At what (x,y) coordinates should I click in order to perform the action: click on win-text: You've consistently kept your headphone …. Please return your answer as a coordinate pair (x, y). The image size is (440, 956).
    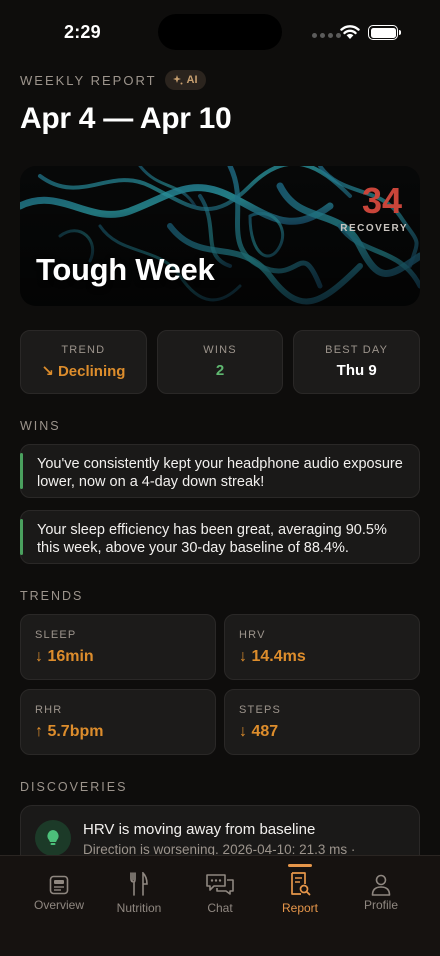
    Looking at the image, I should click on (220, 473).